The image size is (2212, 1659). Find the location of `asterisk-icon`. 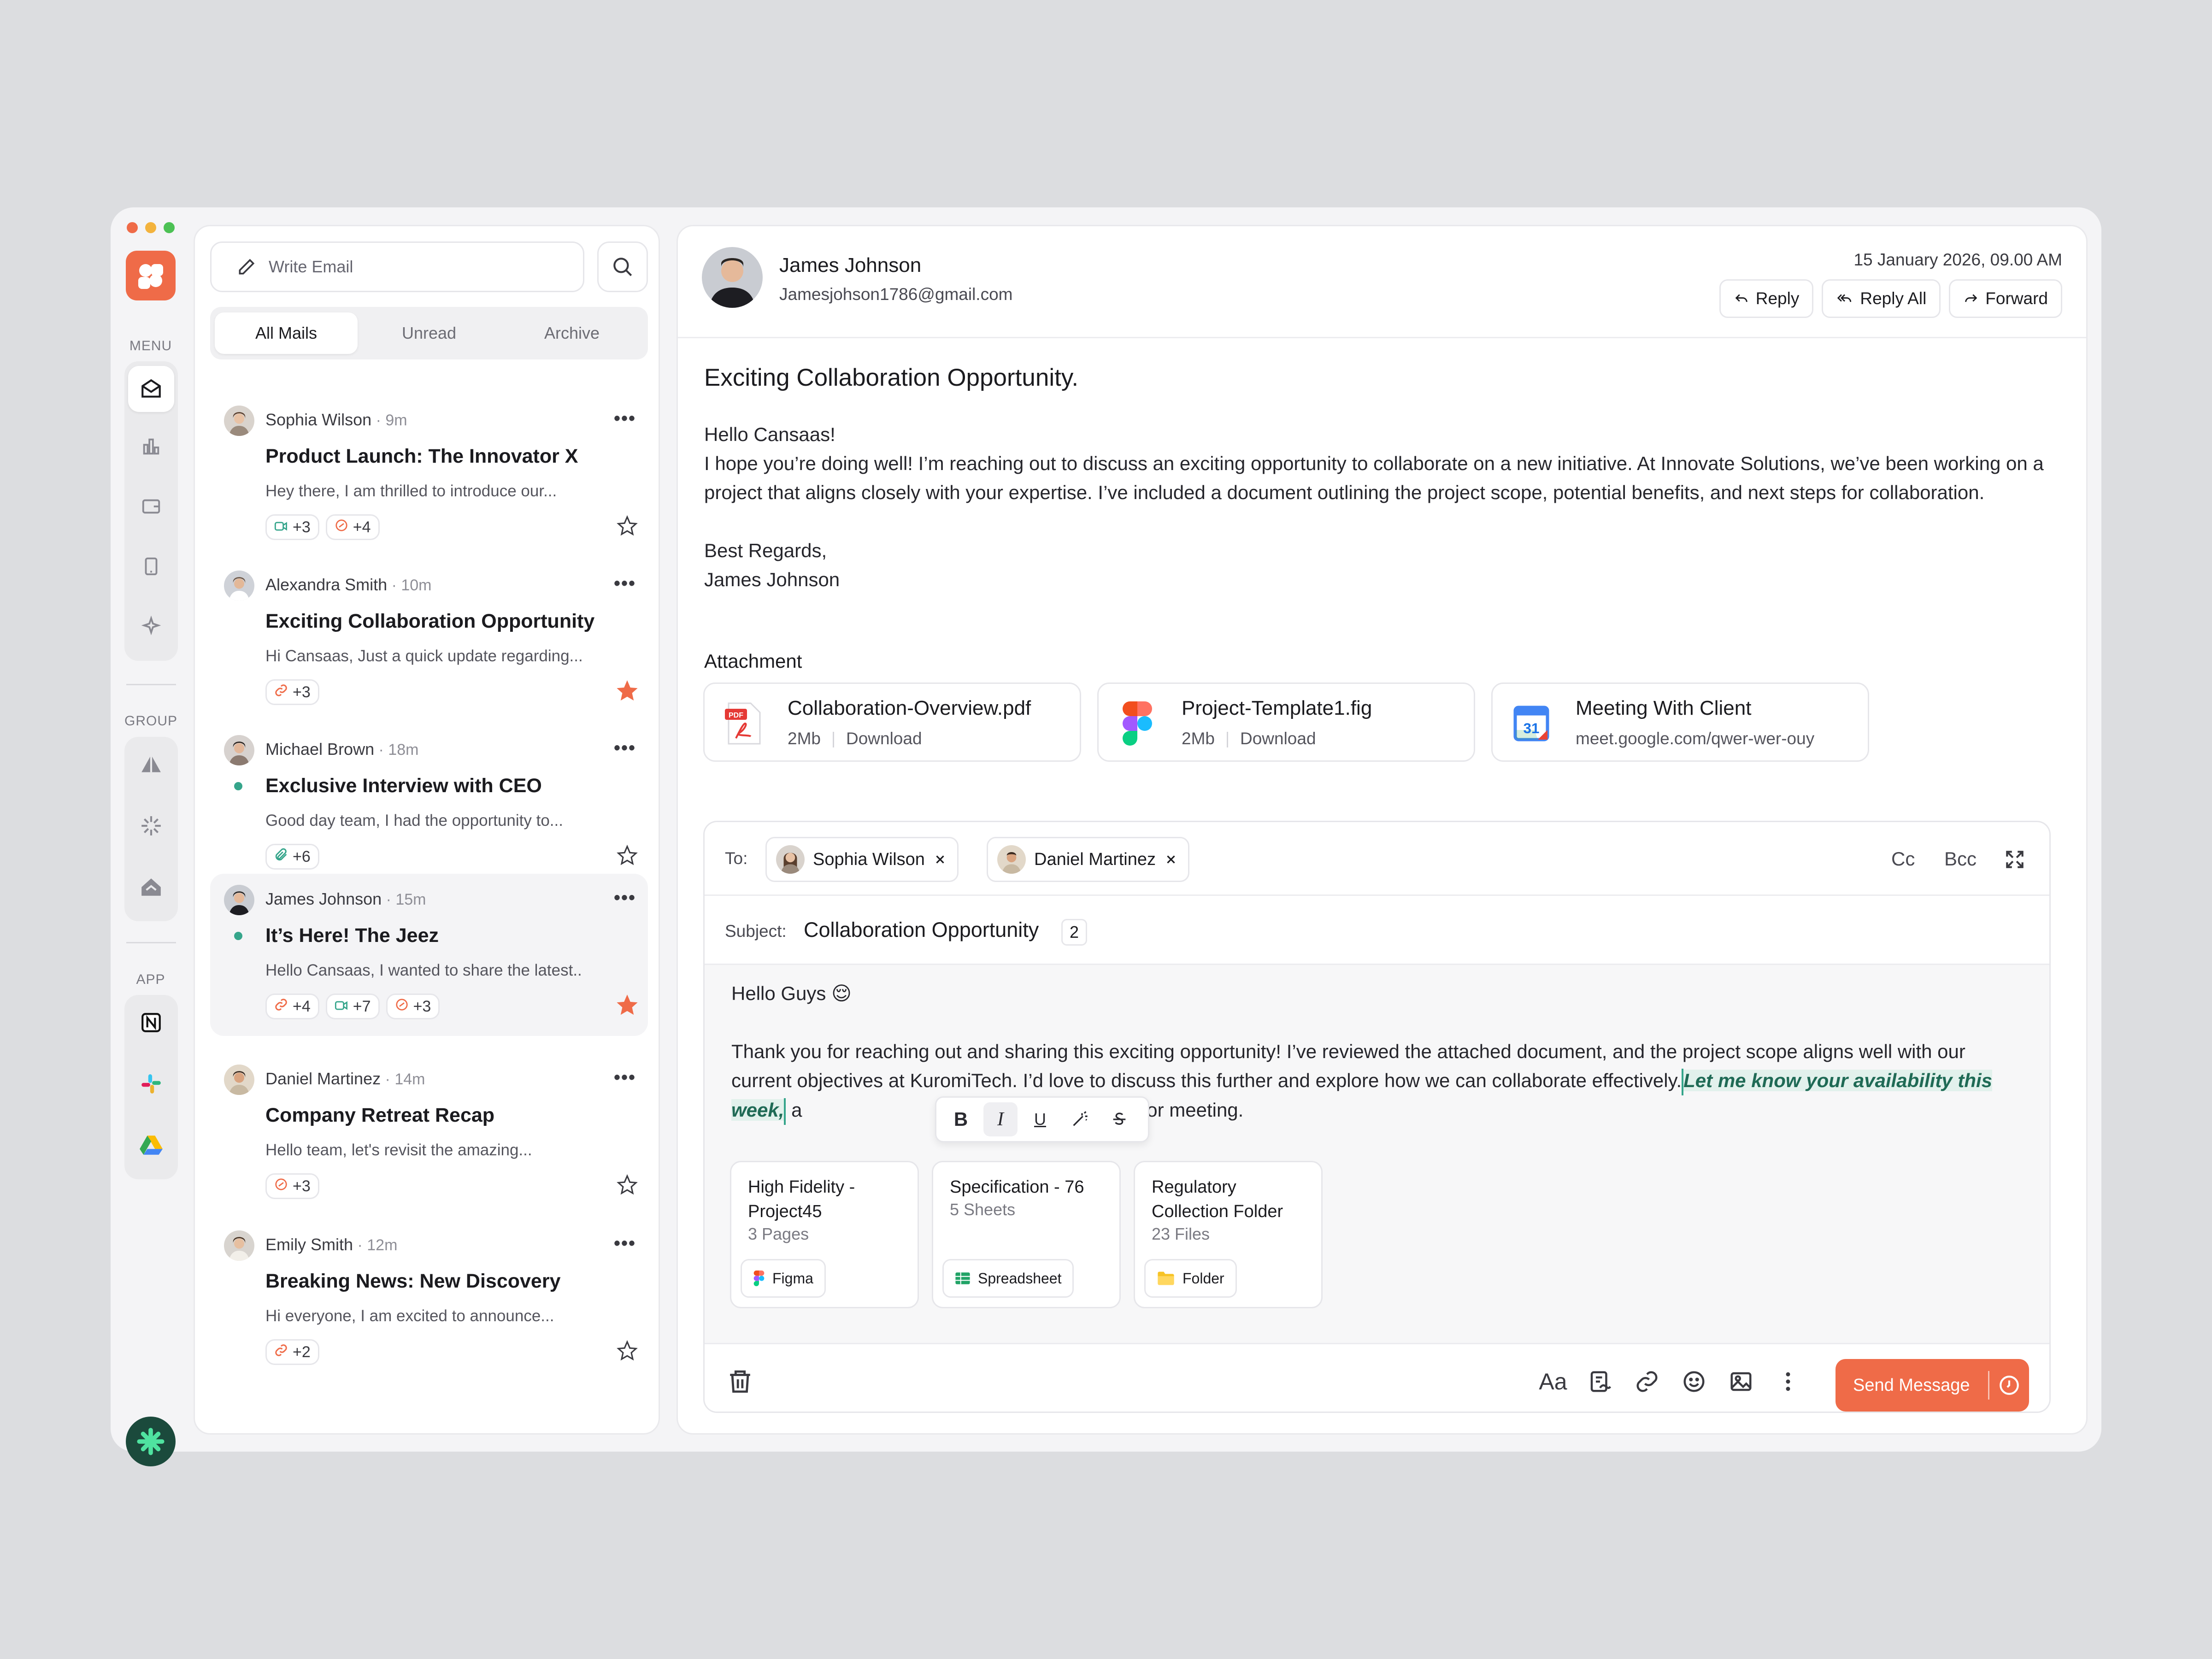

asterisk-icon is located at coordinates (151, 1441).